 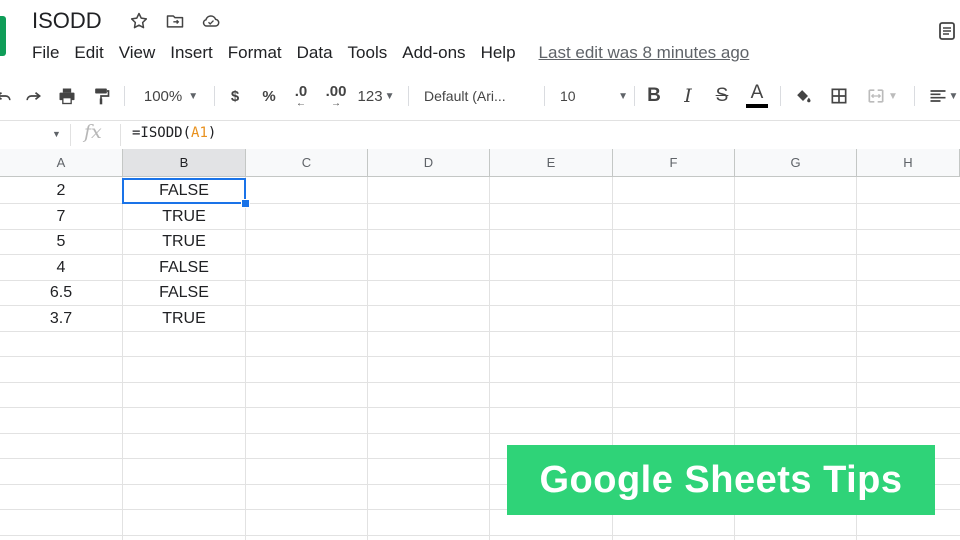 What do you see at coordinates (137, 53) in the screenshot?
I see `menu-view: View` at bounding box center [137, 53].